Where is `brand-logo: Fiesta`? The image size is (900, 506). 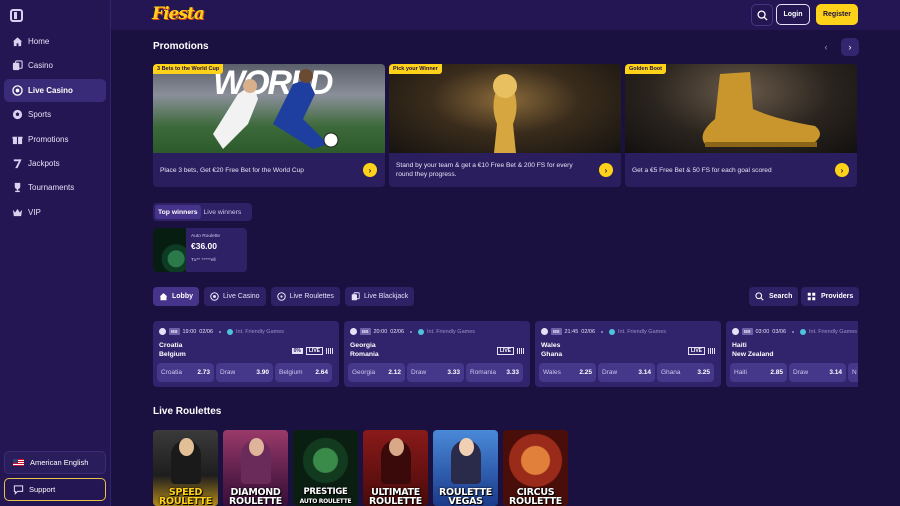 brand-logo: Fiesta is located at coordinates (178, 14).